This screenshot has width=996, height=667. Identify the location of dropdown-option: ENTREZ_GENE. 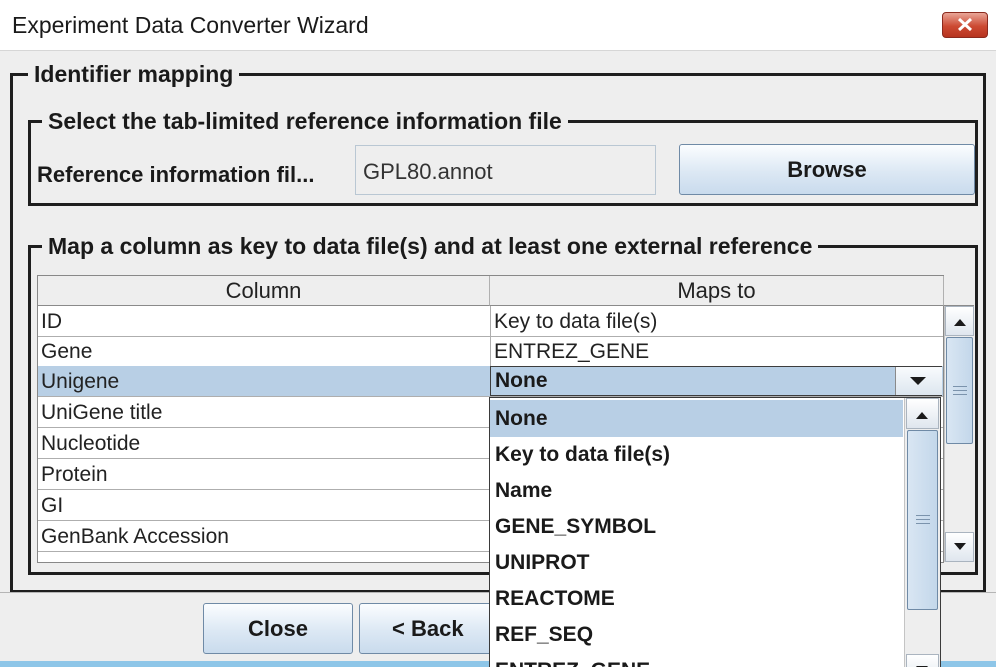
(696, 659).